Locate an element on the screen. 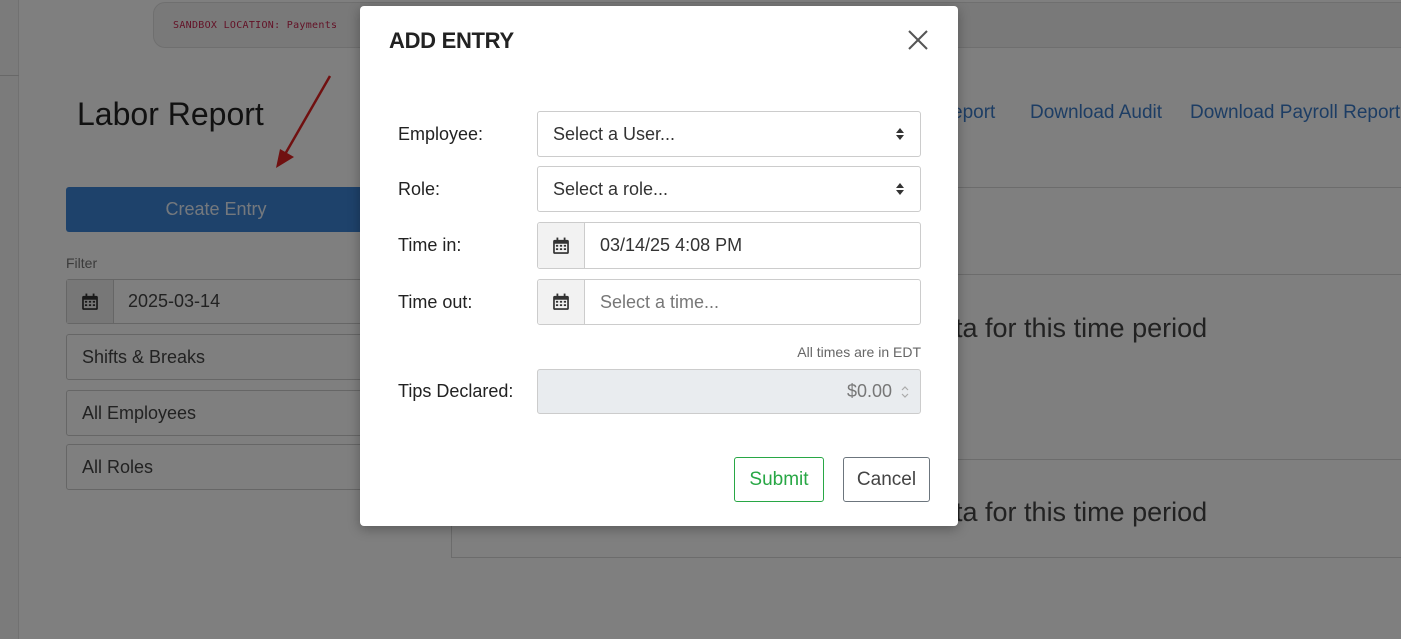 The width and height of the screenshot is (1401, 639). cancel-button: Cancel is located at coordinates (886, 479).